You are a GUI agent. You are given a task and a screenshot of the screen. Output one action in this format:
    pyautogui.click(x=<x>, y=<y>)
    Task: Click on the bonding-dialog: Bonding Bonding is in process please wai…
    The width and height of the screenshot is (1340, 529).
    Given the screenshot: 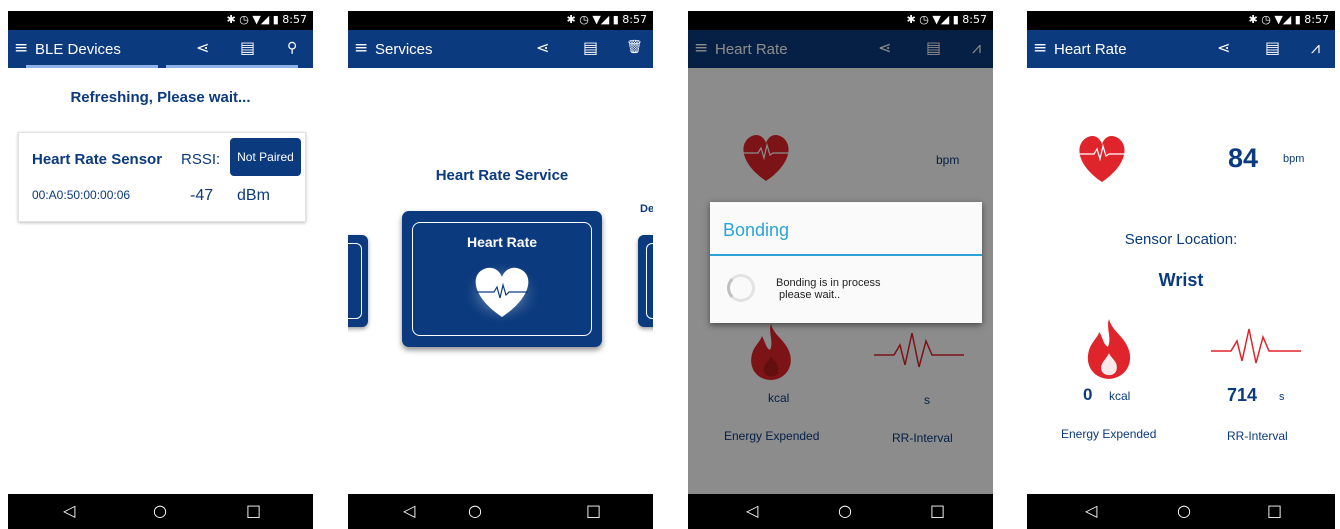 What is the action you would take?
    pyautogui.click(x=846, y=262)
    